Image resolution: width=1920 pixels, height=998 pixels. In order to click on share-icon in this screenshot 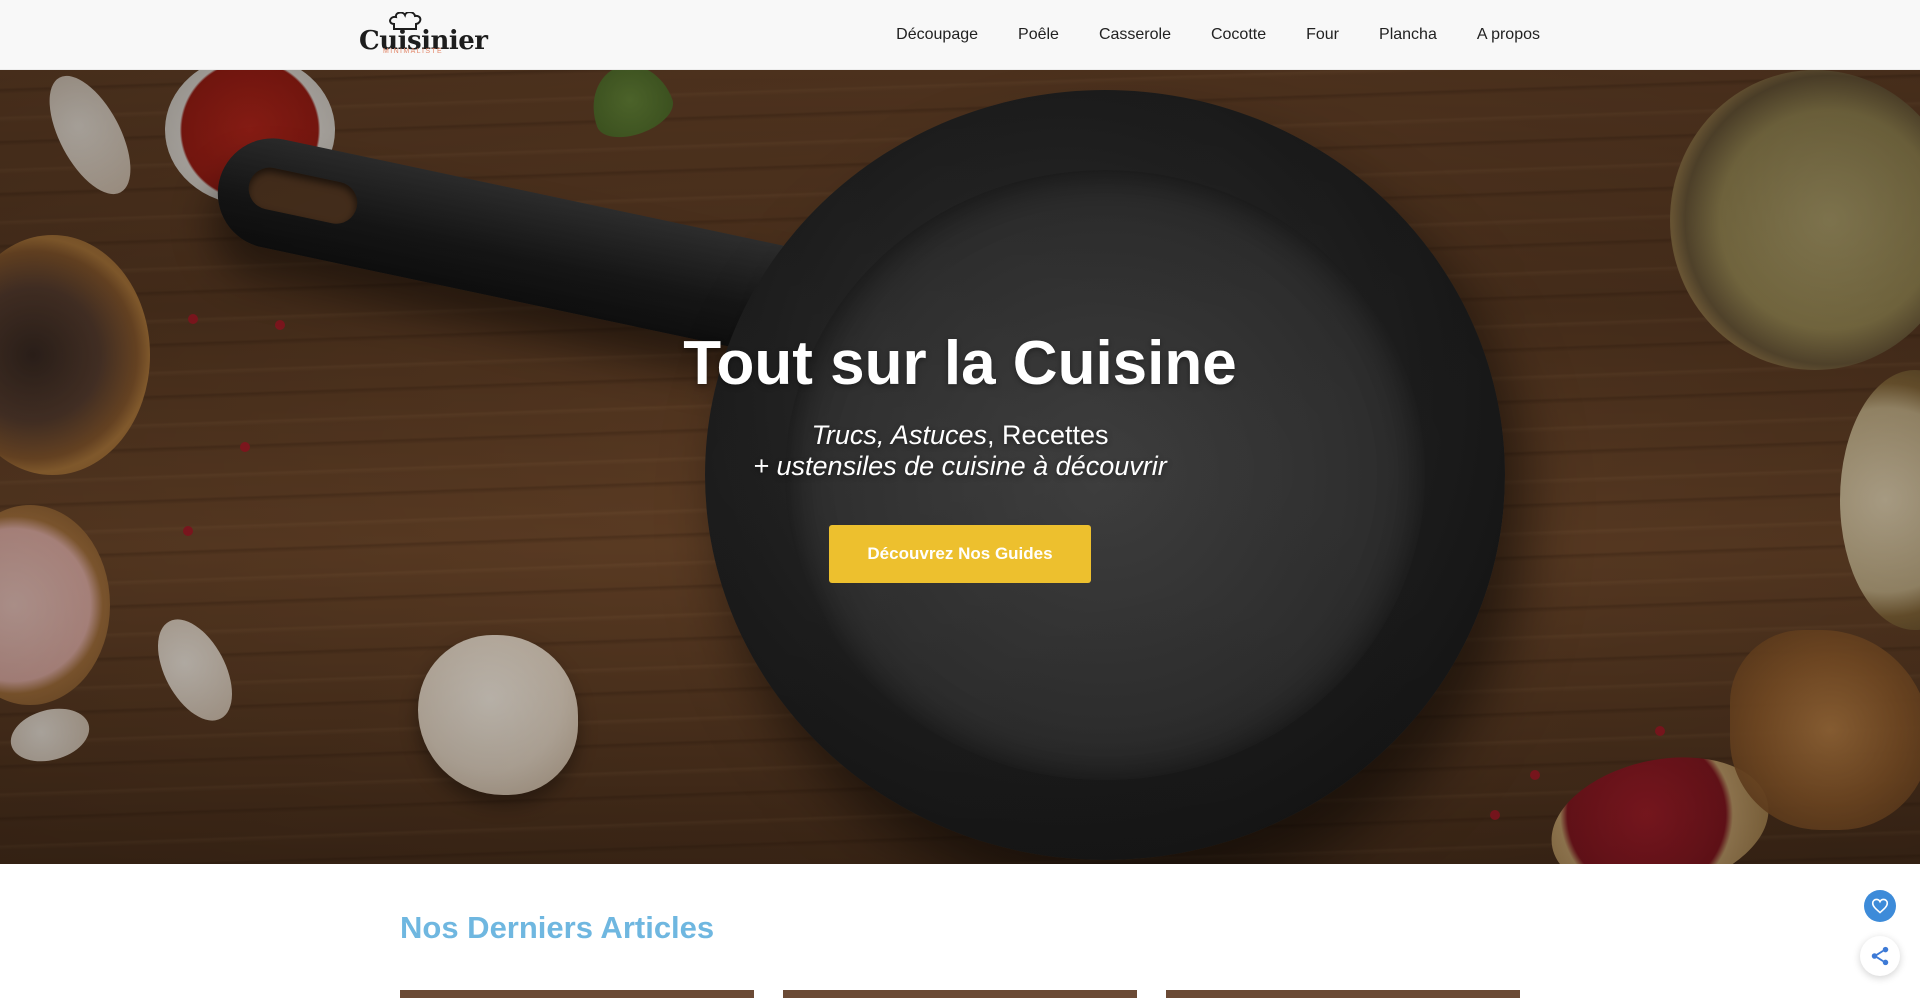, I will do `click(1880, 956)`.